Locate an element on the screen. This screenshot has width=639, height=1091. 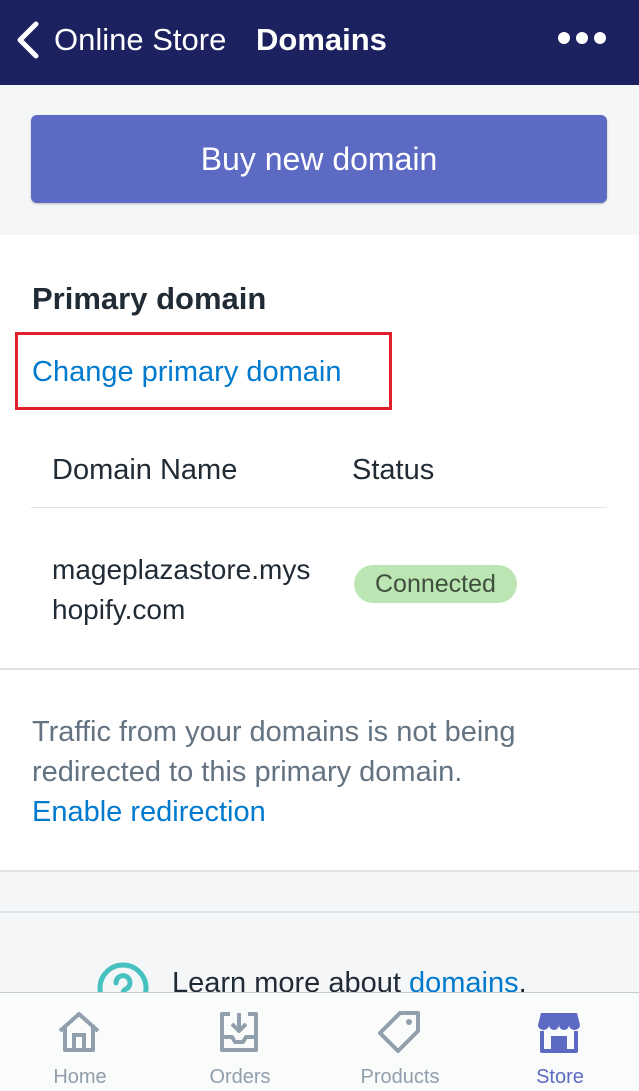
tab-home: Home is located at coordinates (80, 1042).